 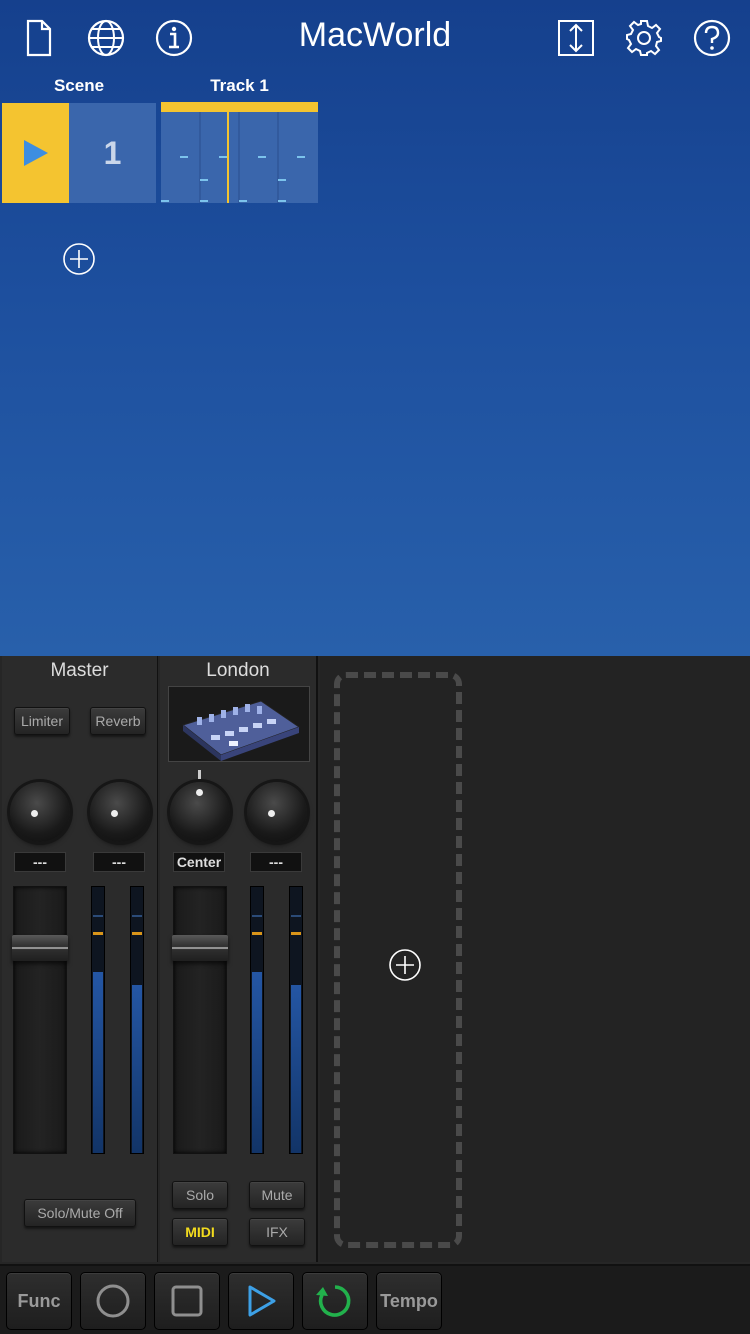 I want to click on london-meter-left, so click(x=257, y=1020).